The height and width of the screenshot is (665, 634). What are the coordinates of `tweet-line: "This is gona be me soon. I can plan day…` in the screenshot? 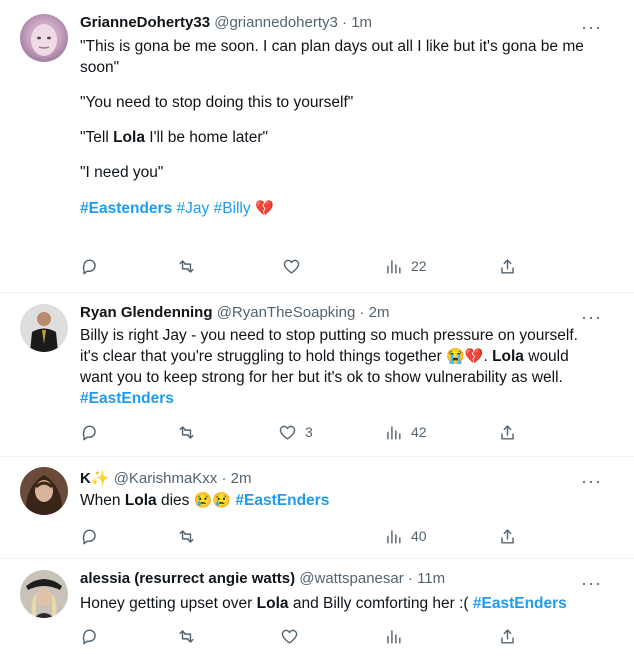 It's located at (332, 57).